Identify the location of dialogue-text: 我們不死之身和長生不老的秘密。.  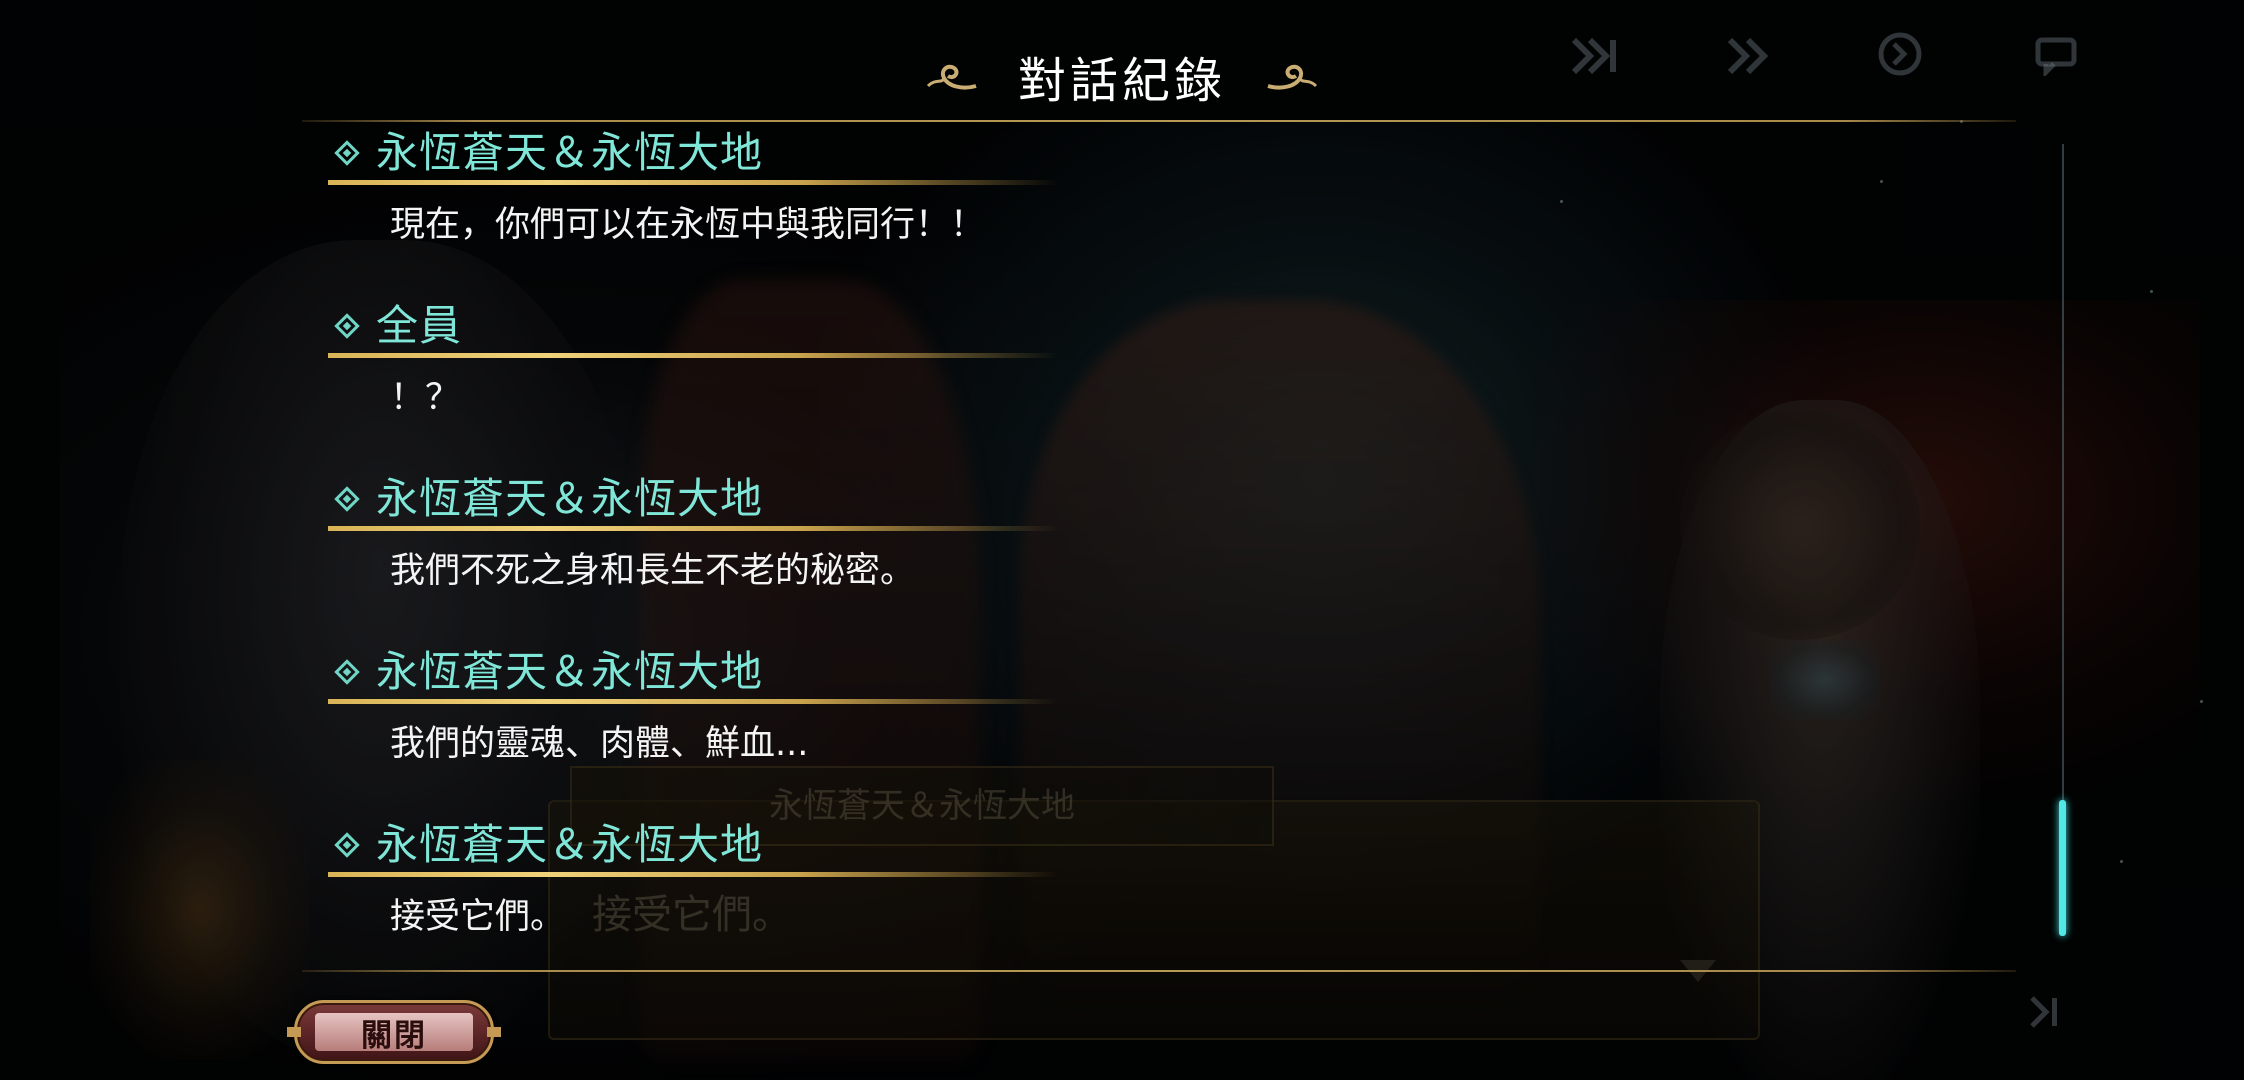
(653, 571).